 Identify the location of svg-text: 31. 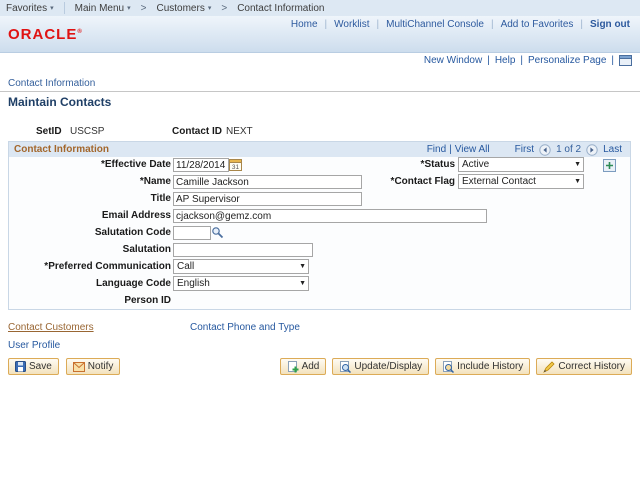
(236, 167).